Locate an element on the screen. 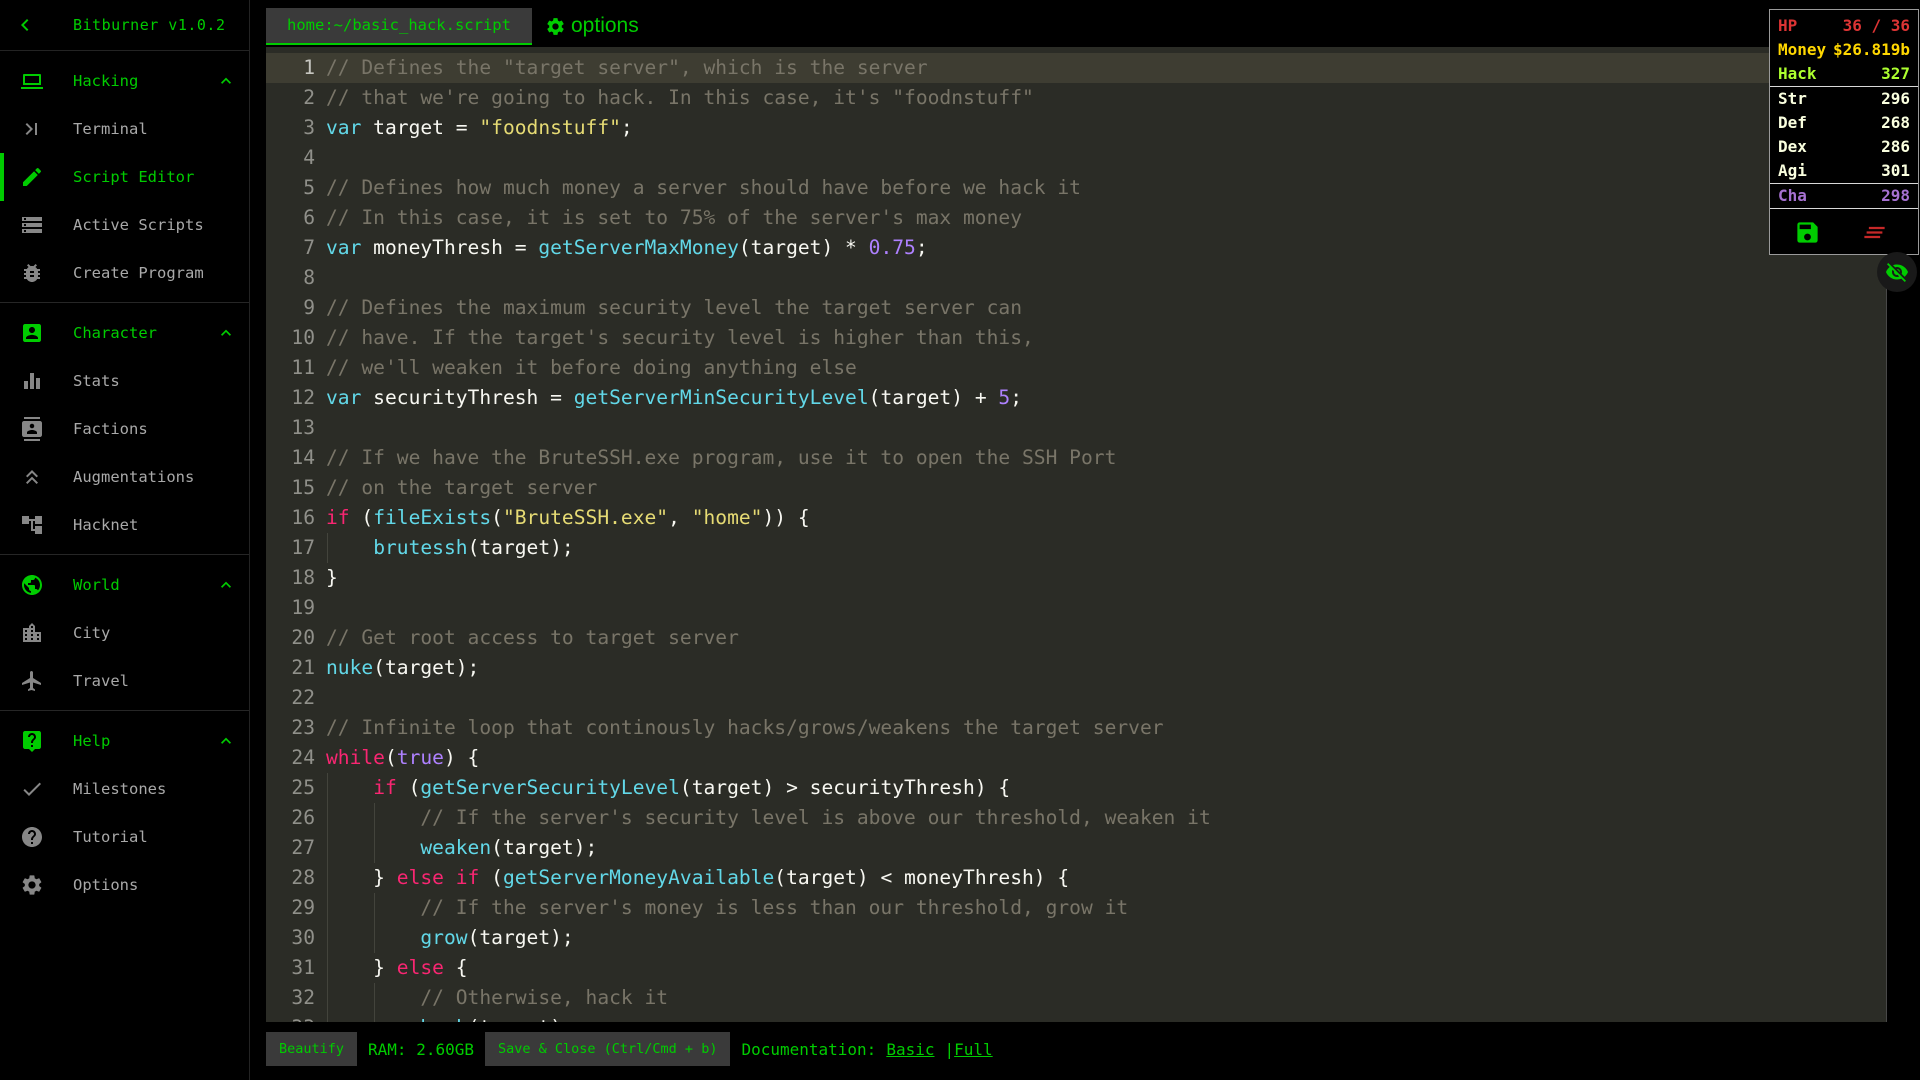  stat-value-cha: 298 is located at coordinates (1895, 195).